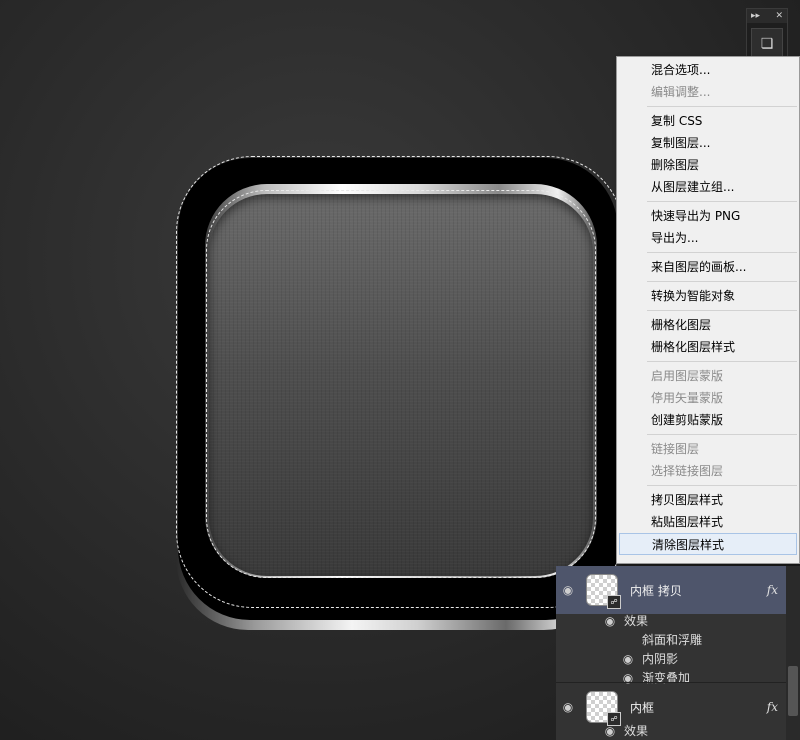 The width and height of the screenshot is (800, 740). I want to click on double-chevron-icon: ▸▸, so click(755, 16).